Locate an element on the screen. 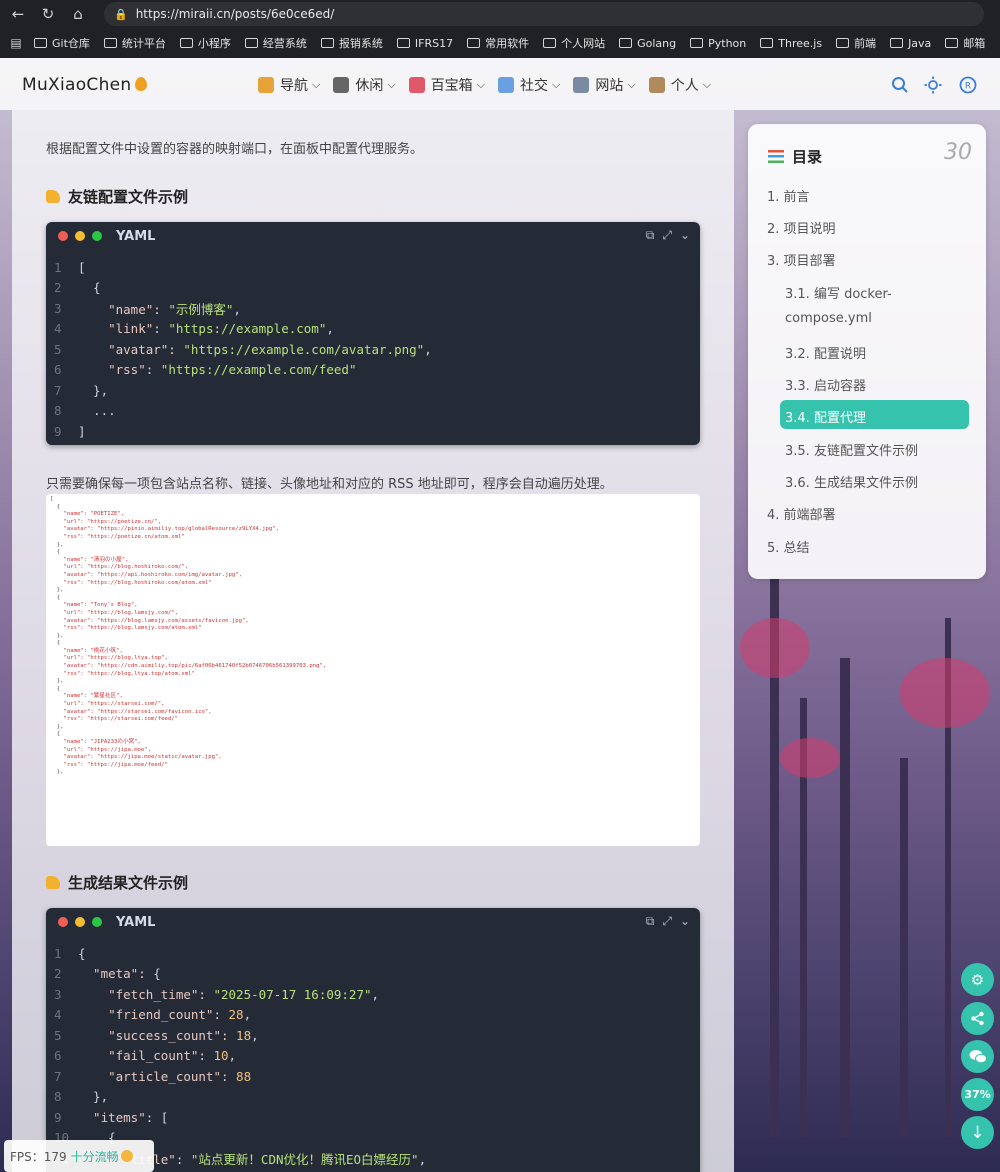 This screenshot has height=1172, width=1000. bookmark-item: Three.js is located at coordinates (791, 43).